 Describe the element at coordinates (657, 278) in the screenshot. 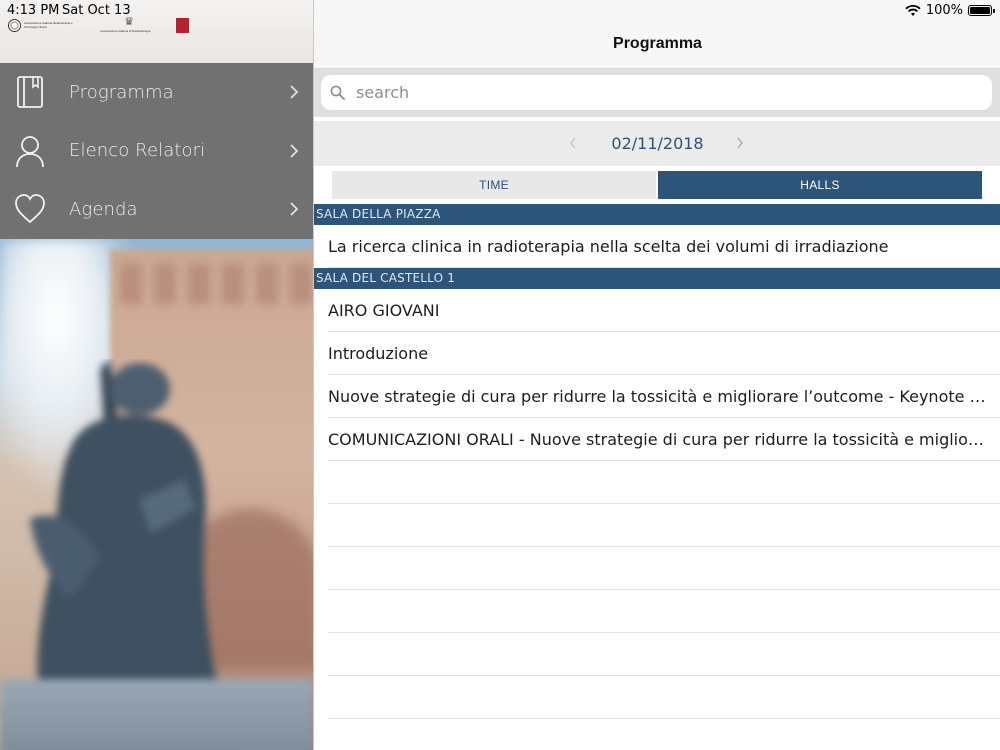

I see `section-header-sala-del-castello-1: SALA DEL CASTELLO 1` at that location.